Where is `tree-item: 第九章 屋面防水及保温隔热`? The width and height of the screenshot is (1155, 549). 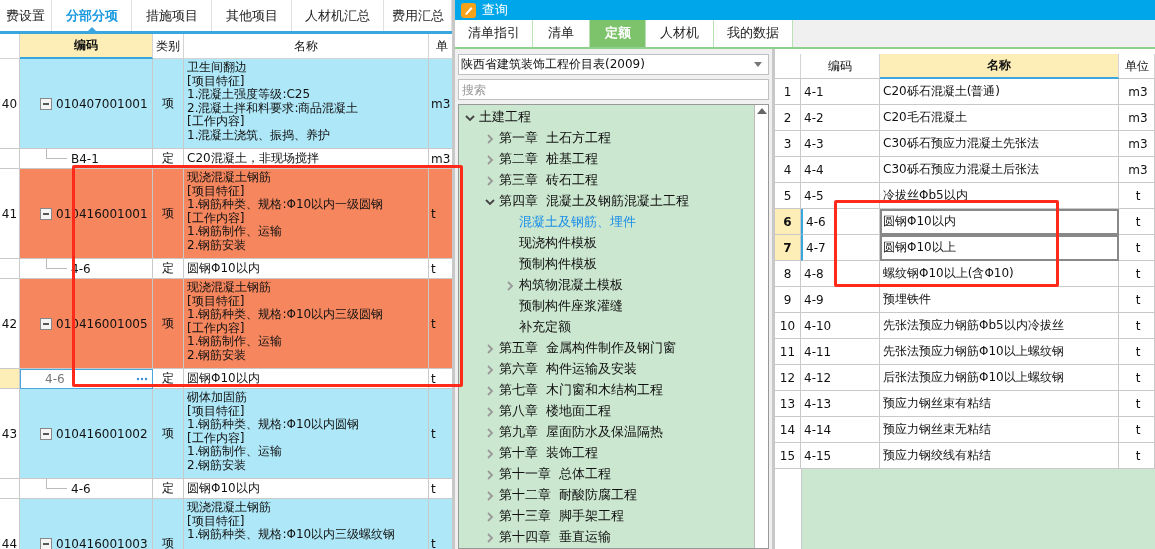 tree-item: 第九章 屋面防水及保温隔热 is located at coordinates (581, 432).